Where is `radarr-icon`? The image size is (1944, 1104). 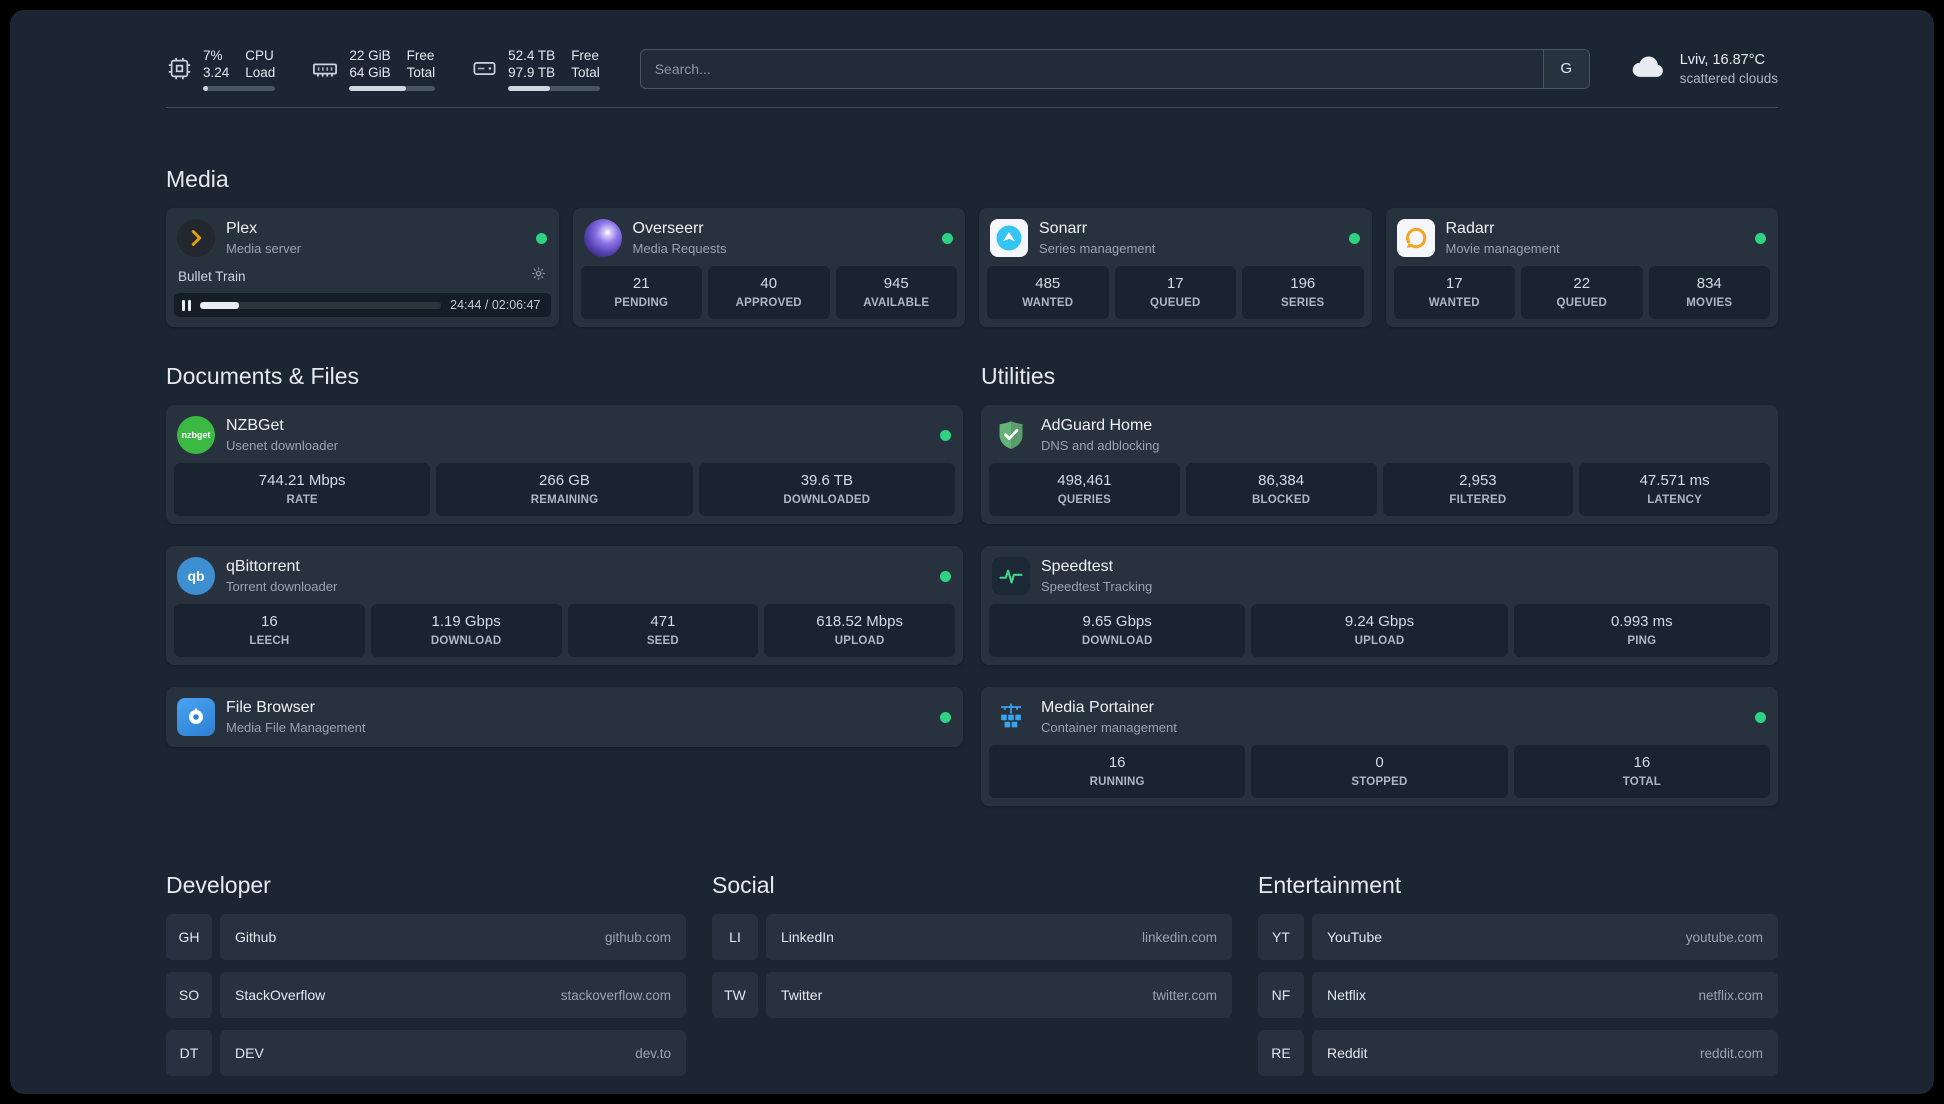
radarr-icon is located at coordinates (1415, 238).